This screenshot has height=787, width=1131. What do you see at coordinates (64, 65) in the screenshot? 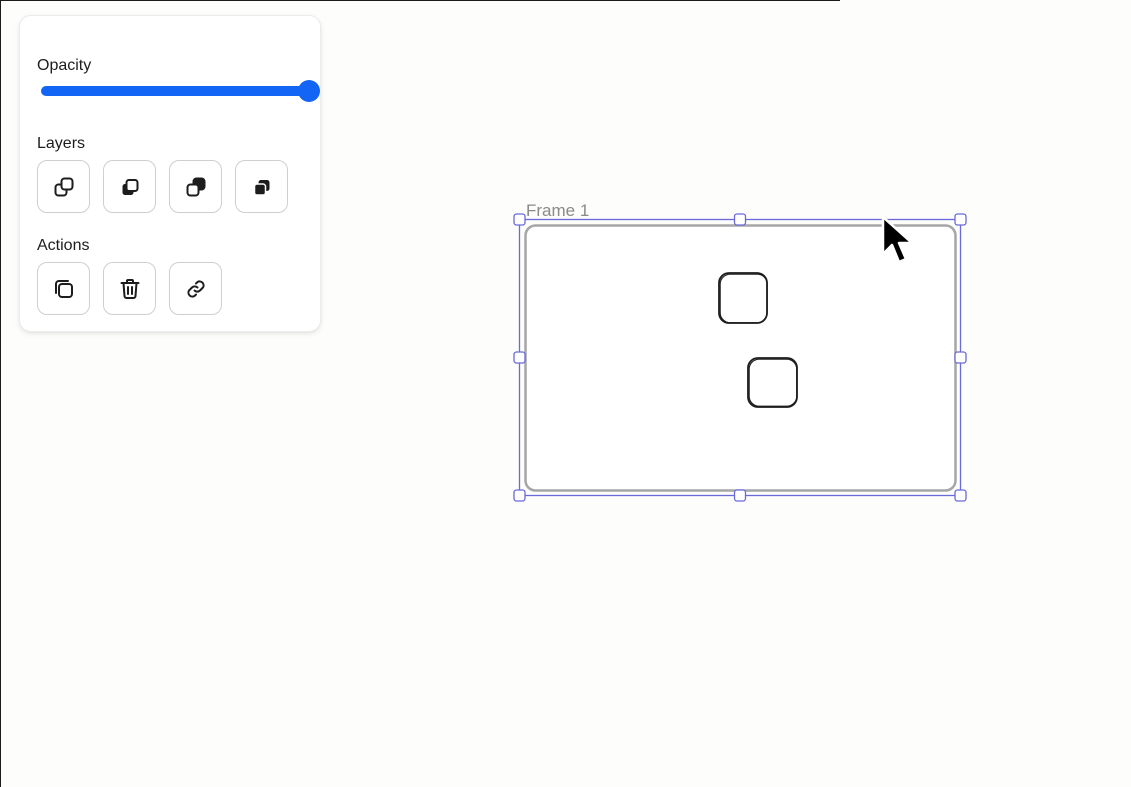
I see `opacity-label: Opacity` at bounding box center [64, 65].